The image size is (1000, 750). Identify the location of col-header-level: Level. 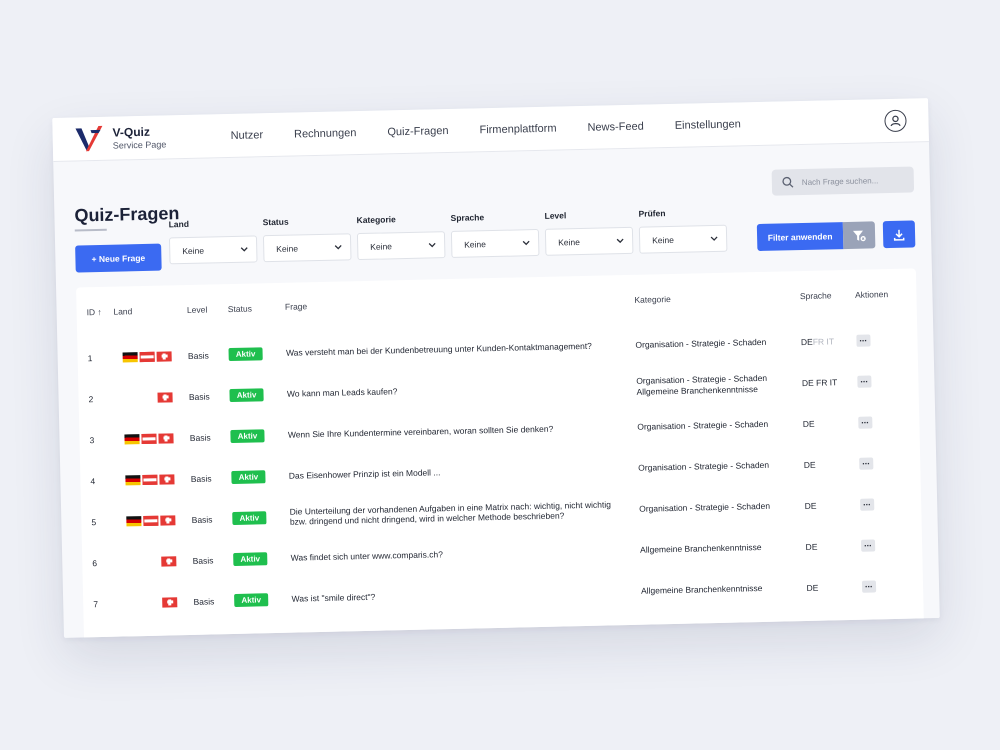
(197, 309).